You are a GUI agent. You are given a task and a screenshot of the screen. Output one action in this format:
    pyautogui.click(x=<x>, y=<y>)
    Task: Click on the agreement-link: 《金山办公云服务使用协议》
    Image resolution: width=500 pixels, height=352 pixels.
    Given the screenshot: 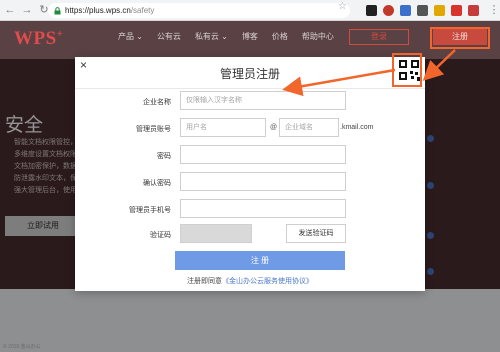 What is the action you would take?
    pyautogui.click(x=267, y=281)
    